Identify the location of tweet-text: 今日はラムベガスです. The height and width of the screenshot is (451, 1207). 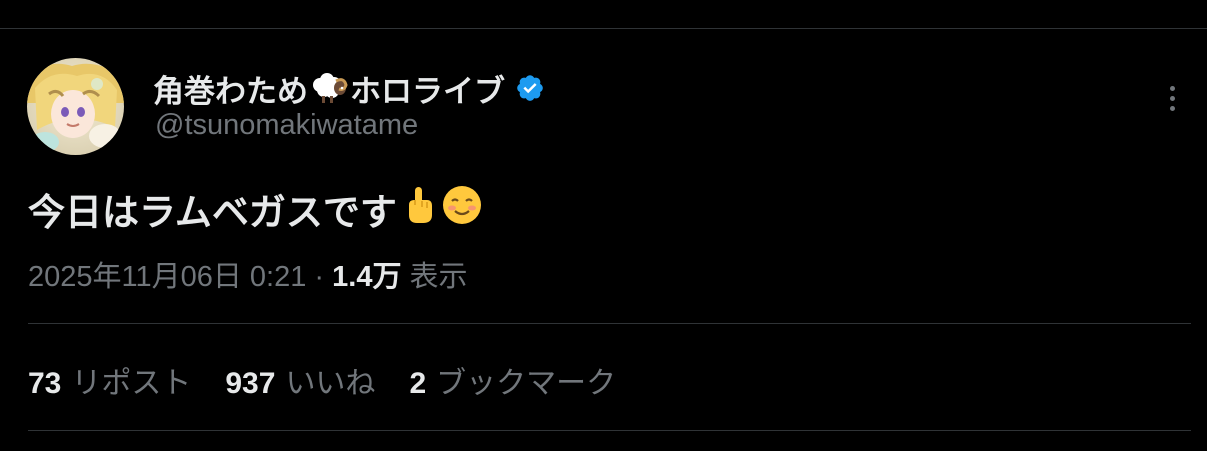
(255, 209).